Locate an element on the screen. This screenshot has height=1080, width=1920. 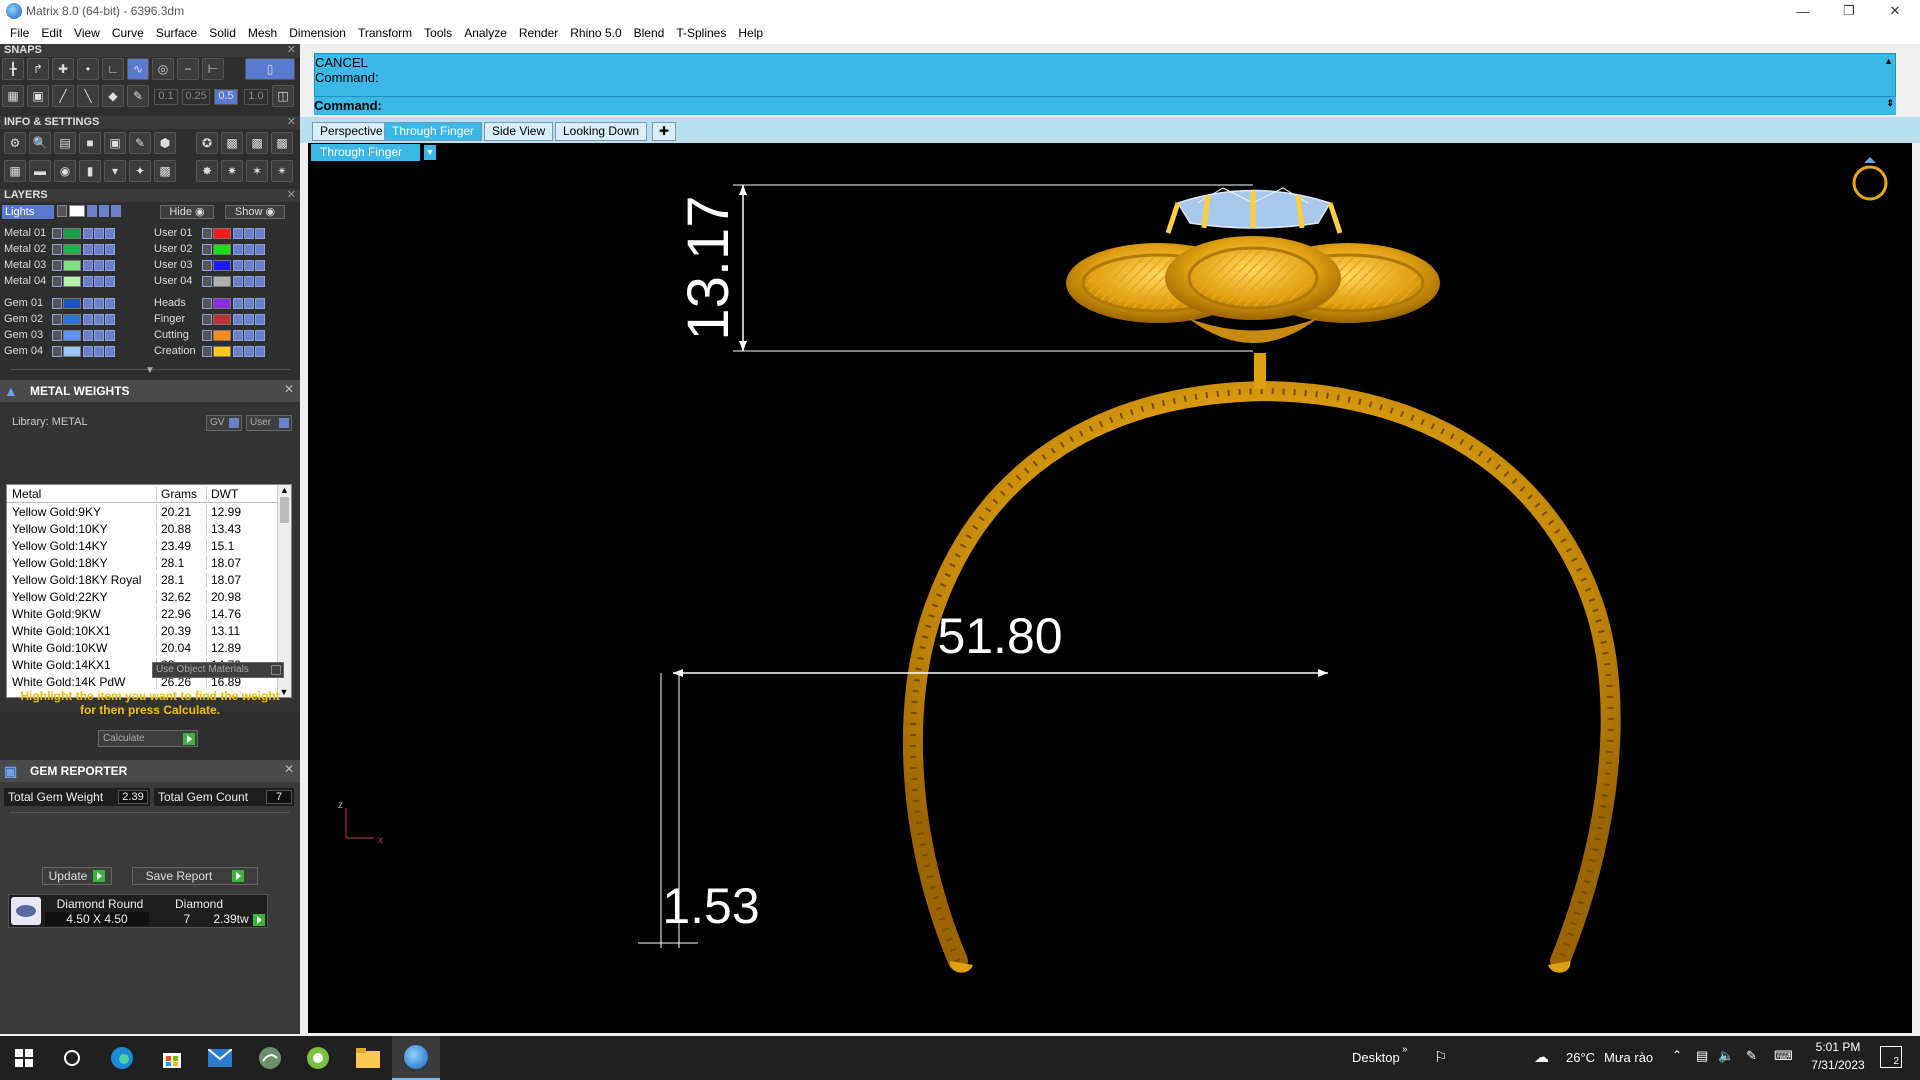
app-green-icon is located at coordinates (318, 1058).